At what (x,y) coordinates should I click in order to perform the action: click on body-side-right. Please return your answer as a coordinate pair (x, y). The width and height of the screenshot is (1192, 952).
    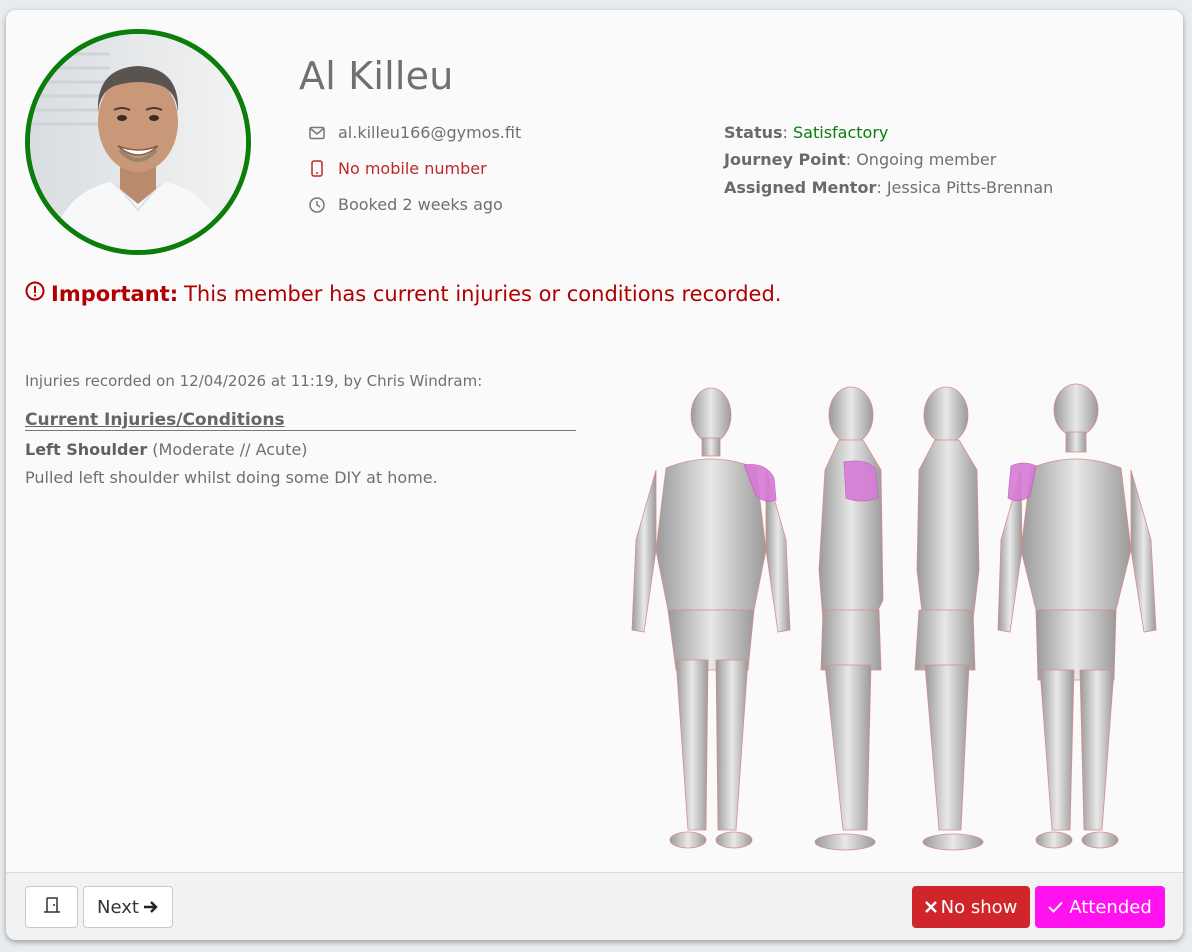
    Looking at the image, I should click on (849, 618).